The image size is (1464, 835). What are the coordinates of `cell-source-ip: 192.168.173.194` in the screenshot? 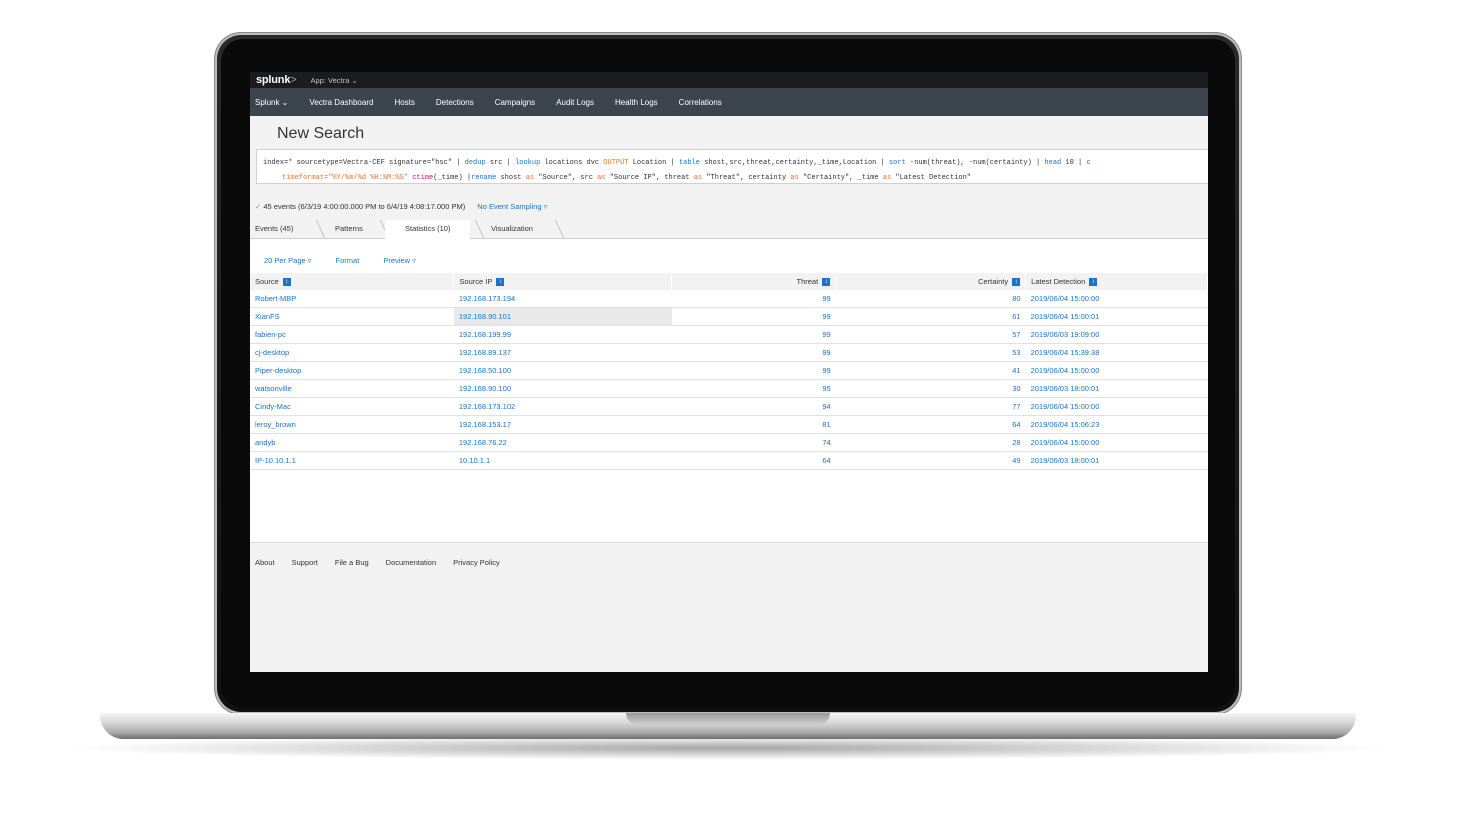 It's located at (562, 299).